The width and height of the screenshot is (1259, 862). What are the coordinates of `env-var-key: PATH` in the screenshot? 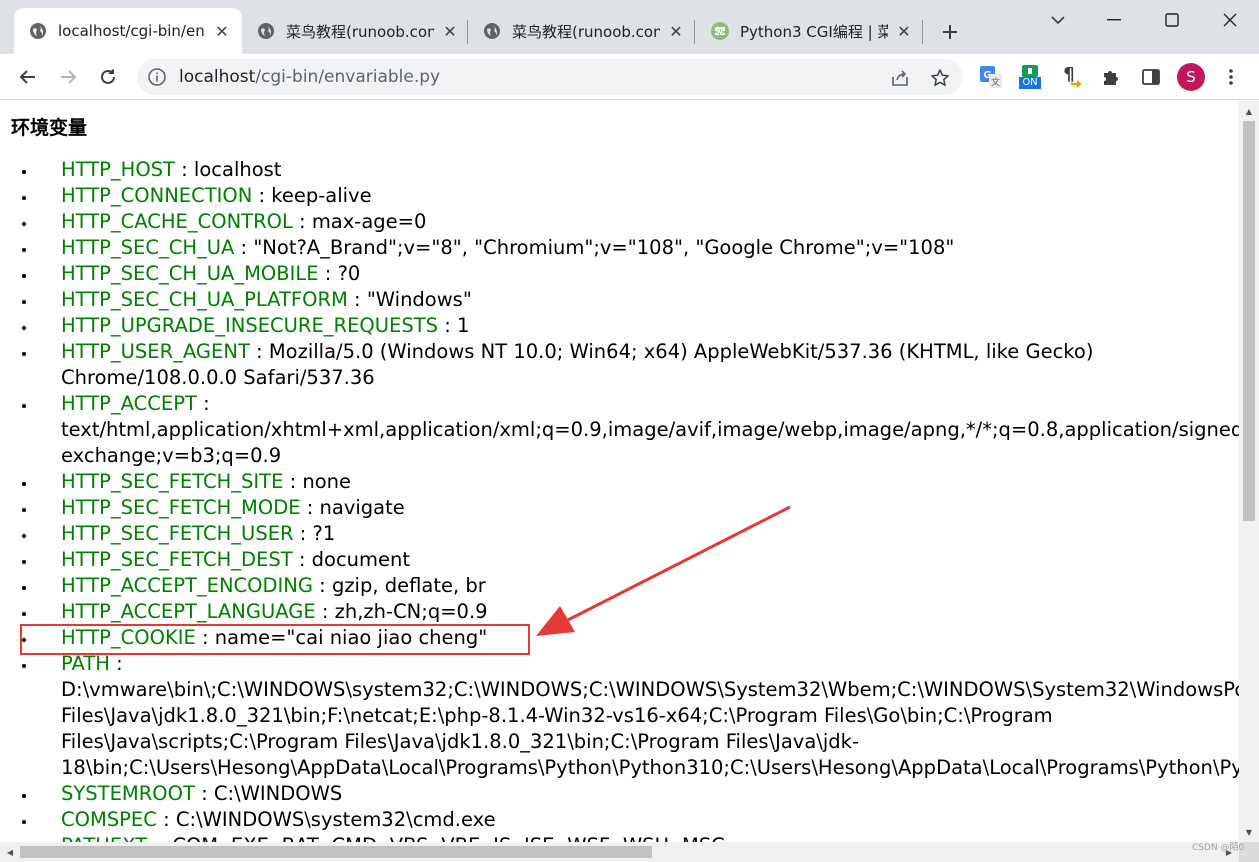 It's located at (85, 663).